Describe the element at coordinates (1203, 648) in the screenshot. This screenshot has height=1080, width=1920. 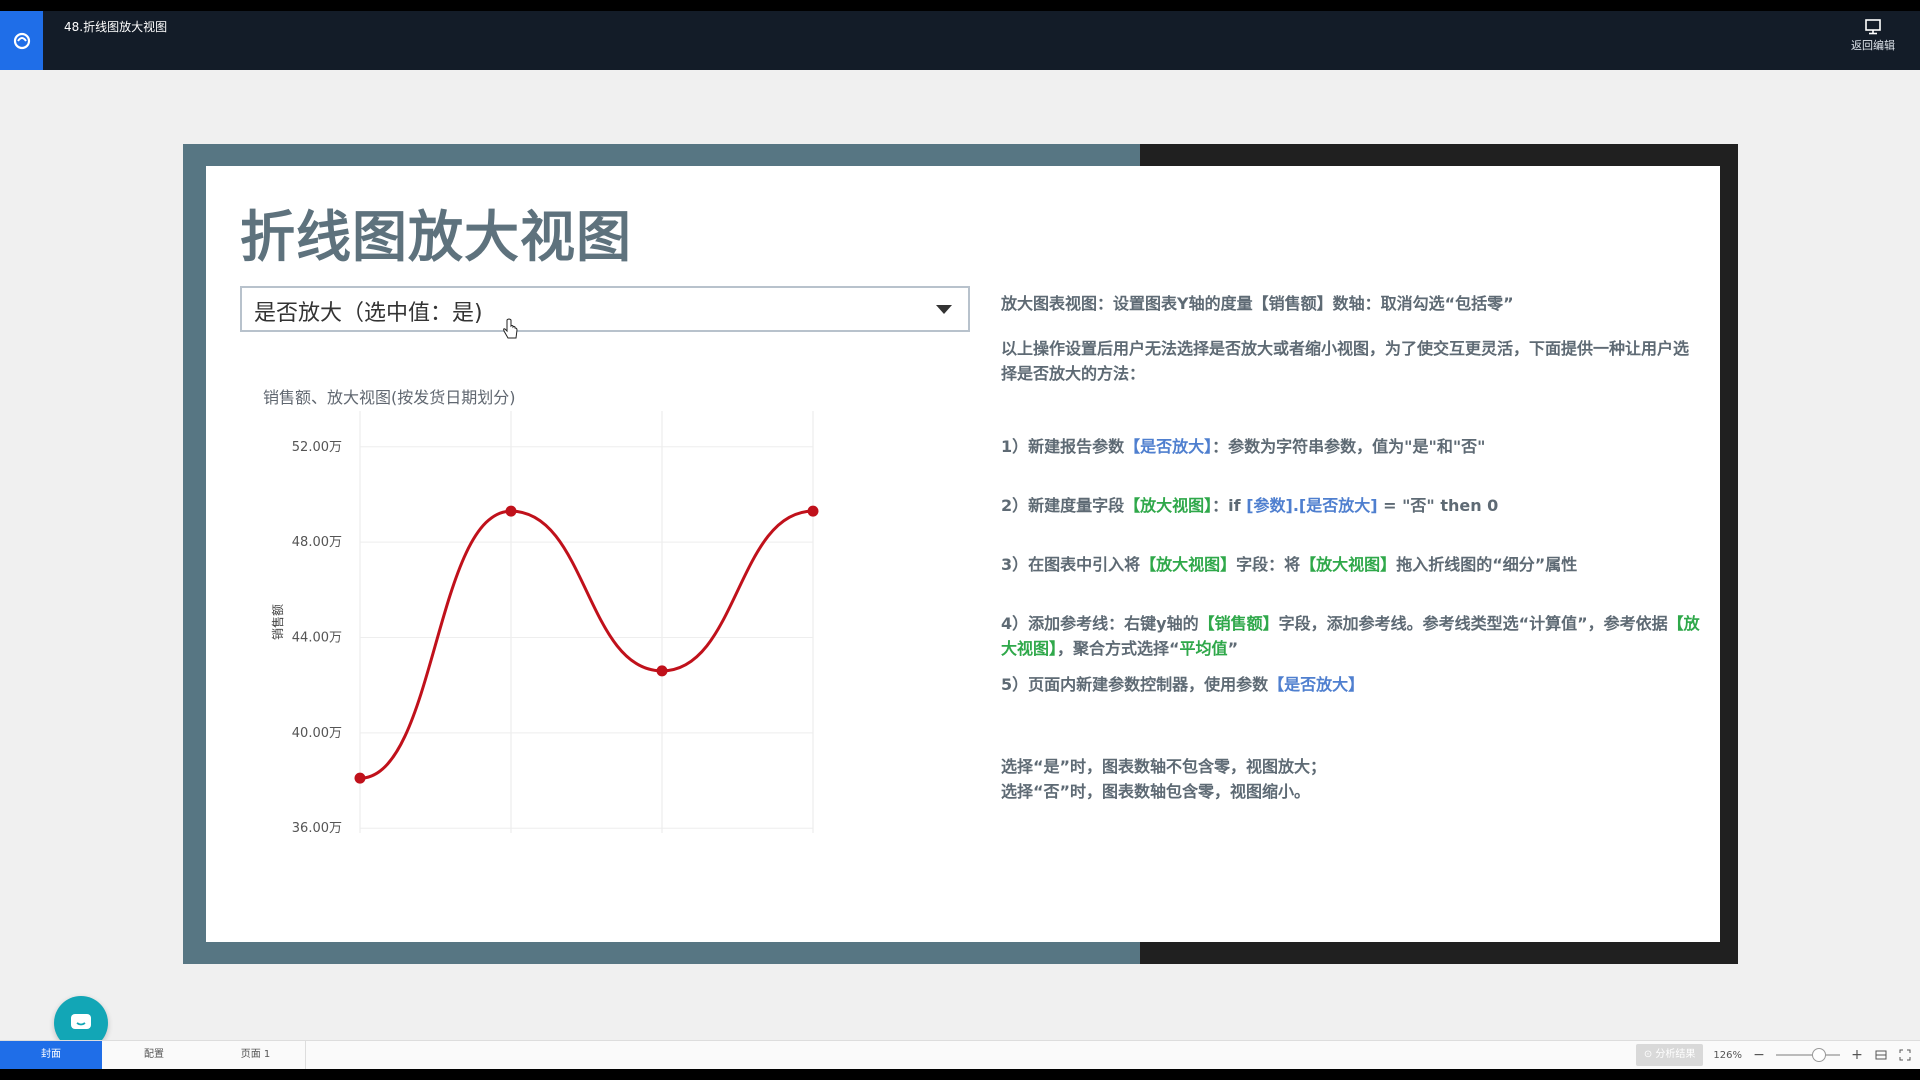
I see `instruction-segment: 平均值` at that location.